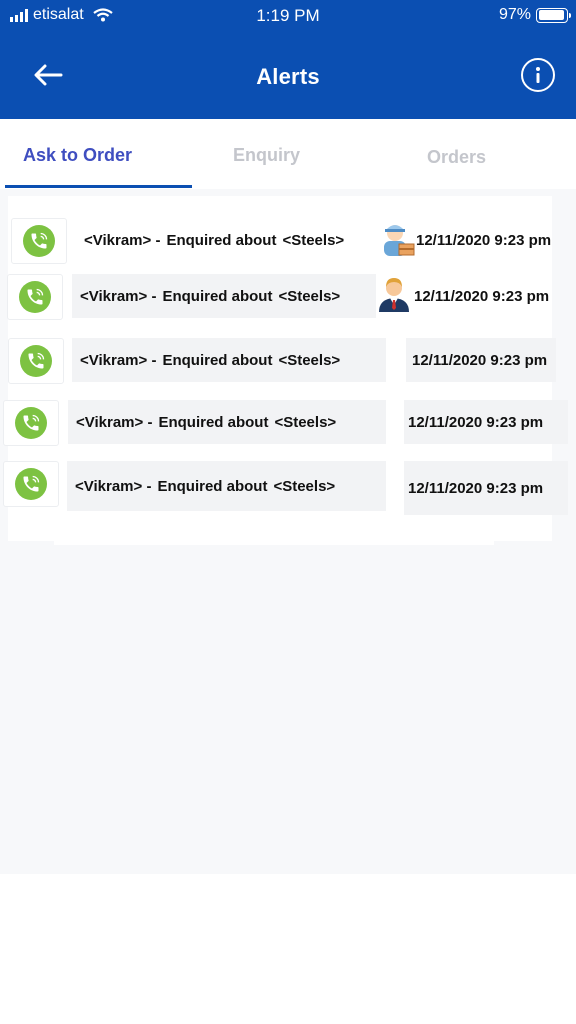  Describe the element at coordinates (98, 186) in the screenshot. I see `active-tab-indicator` at that location.